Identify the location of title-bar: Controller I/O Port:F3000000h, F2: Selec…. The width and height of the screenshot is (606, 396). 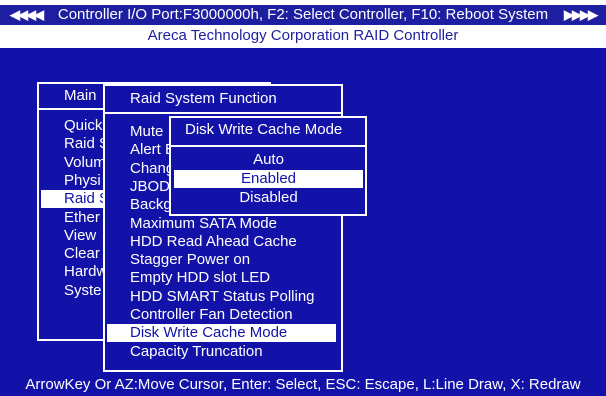
(303, 15).